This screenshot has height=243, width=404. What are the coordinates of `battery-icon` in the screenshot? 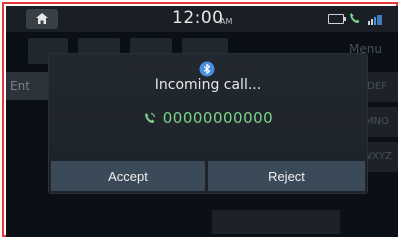 It's located at (337, 19).